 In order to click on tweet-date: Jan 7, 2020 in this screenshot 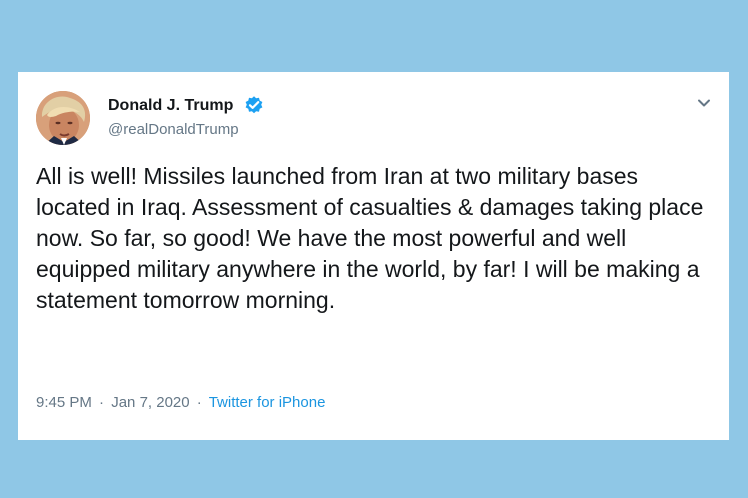, I will do `click(150, 402)`.